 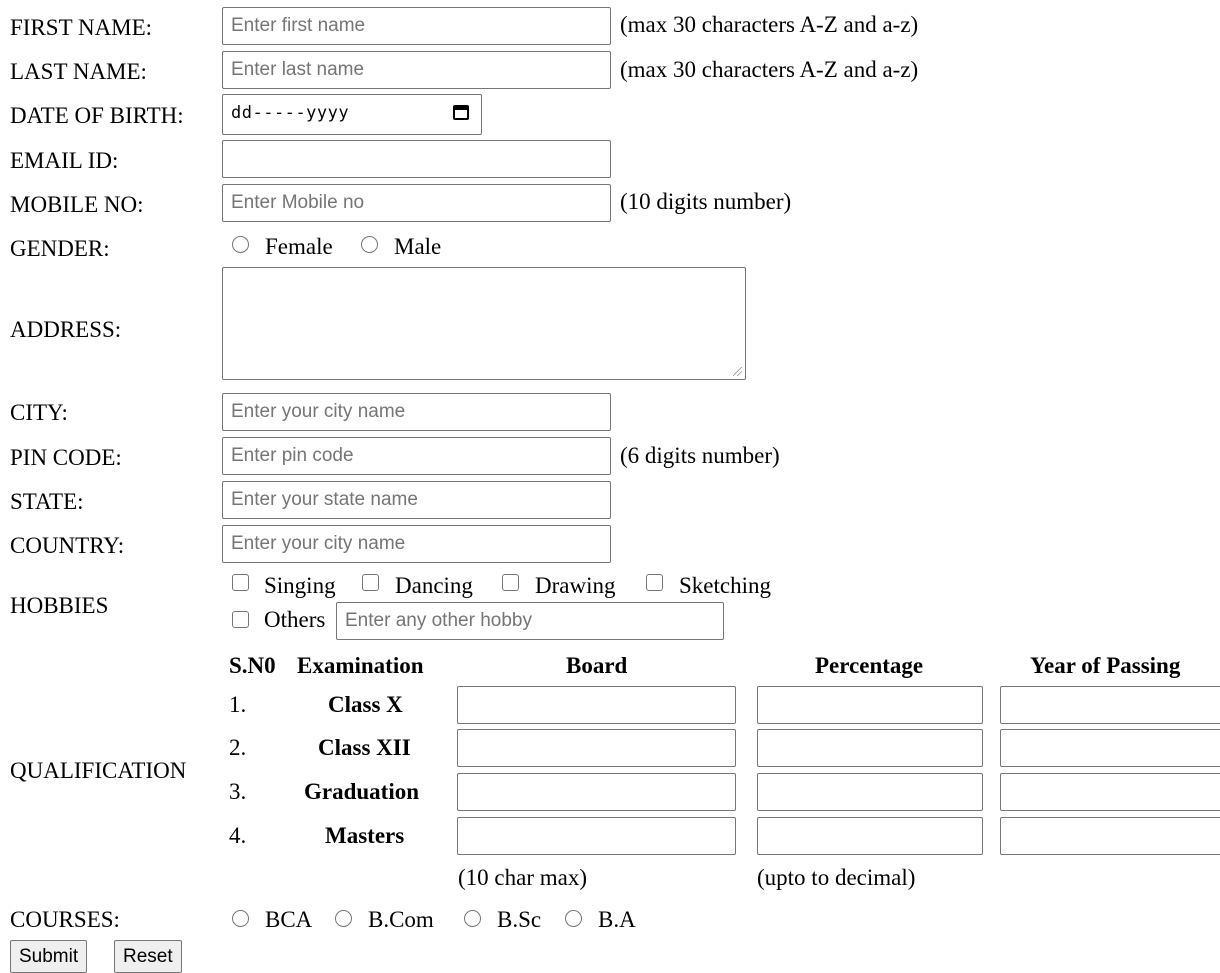 I want to click on qualification-header-board: Board, so click(x=597, y=665).